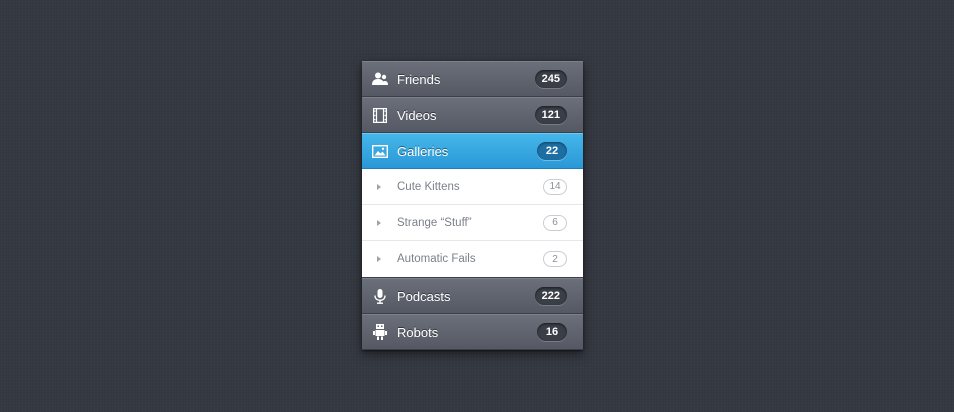 The width and height of the screenshot is (954, 412). Describe the element at coordinates (472, 296) in the screenshot. I see `menu-item-podcasts: Podcasts 222` at that location.